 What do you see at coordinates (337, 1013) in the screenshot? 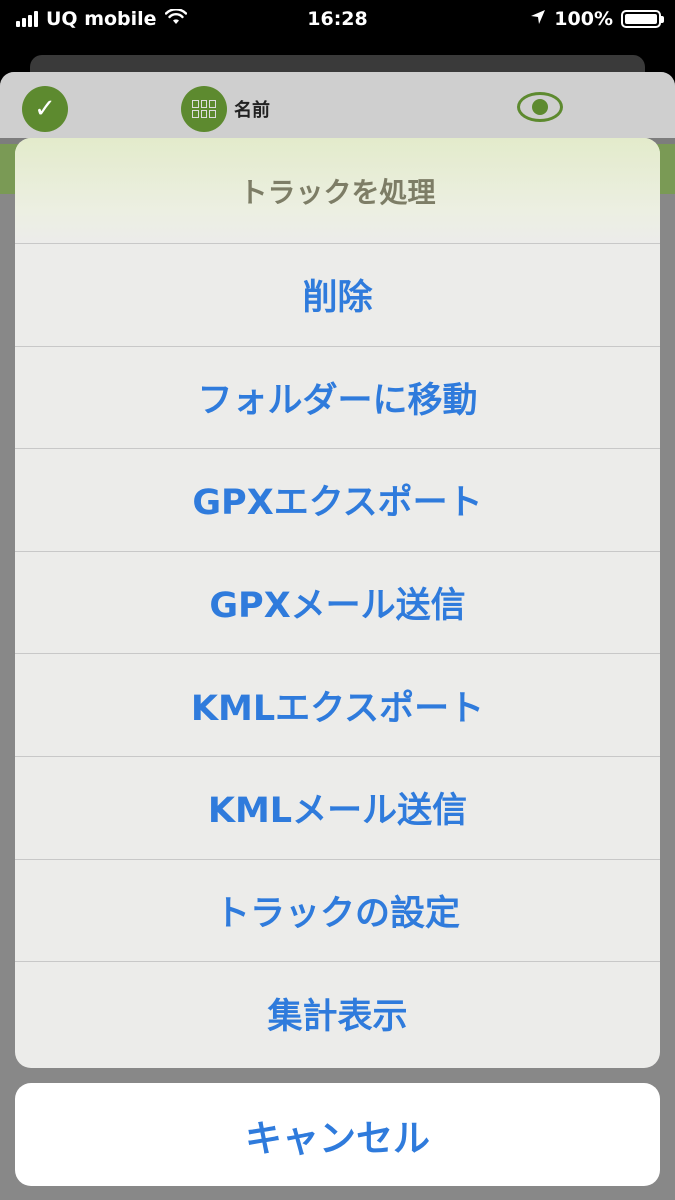
I see `action-summary: 集計表示` at bounding box center [337, 1013].